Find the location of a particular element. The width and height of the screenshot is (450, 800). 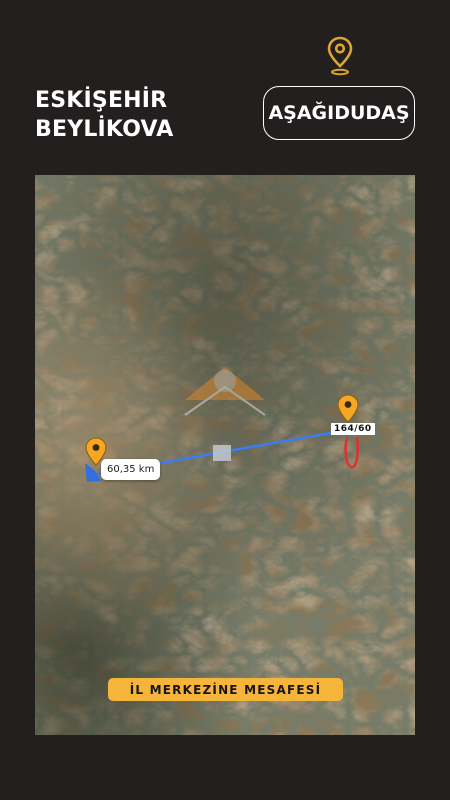

distance-caption: İL MERKEZİNE MESAFESİ is located at coordinates (225, 689).